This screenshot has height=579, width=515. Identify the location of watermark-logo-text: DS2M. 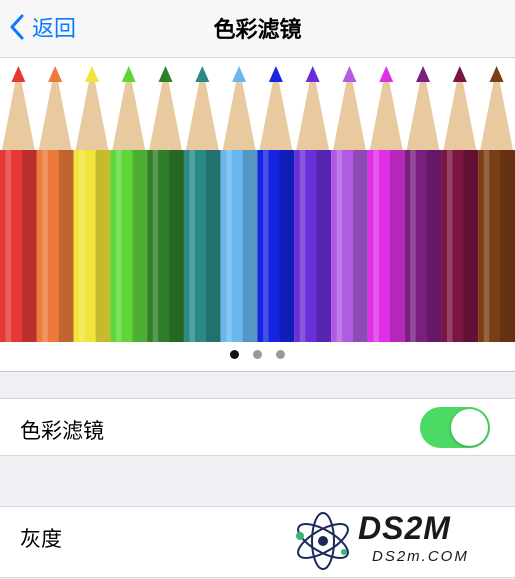
(404, 528).